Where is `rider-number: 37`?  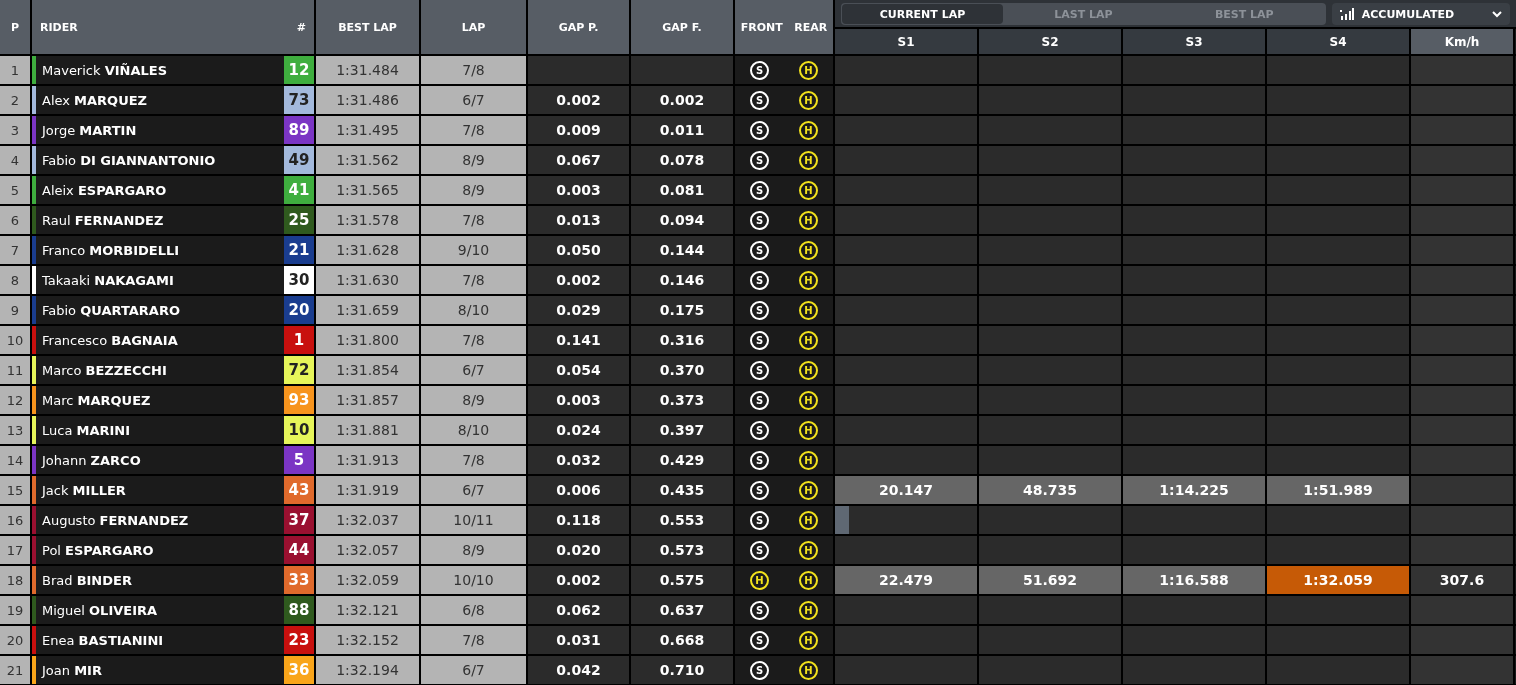
rider-number: 37 is located at coordinates (299, 520).